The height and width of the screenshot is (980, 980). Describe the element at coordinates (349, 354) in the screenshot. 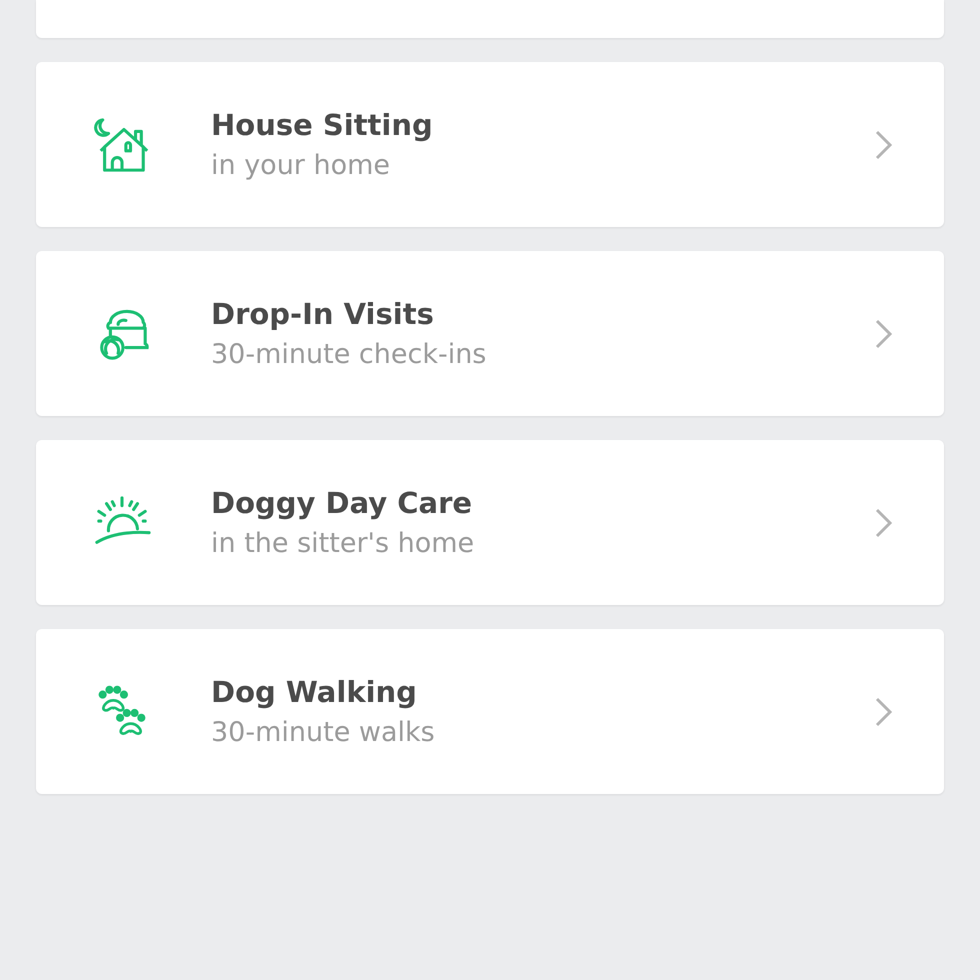

I see `service-subtitle: 30-minute check-ins` at that location.